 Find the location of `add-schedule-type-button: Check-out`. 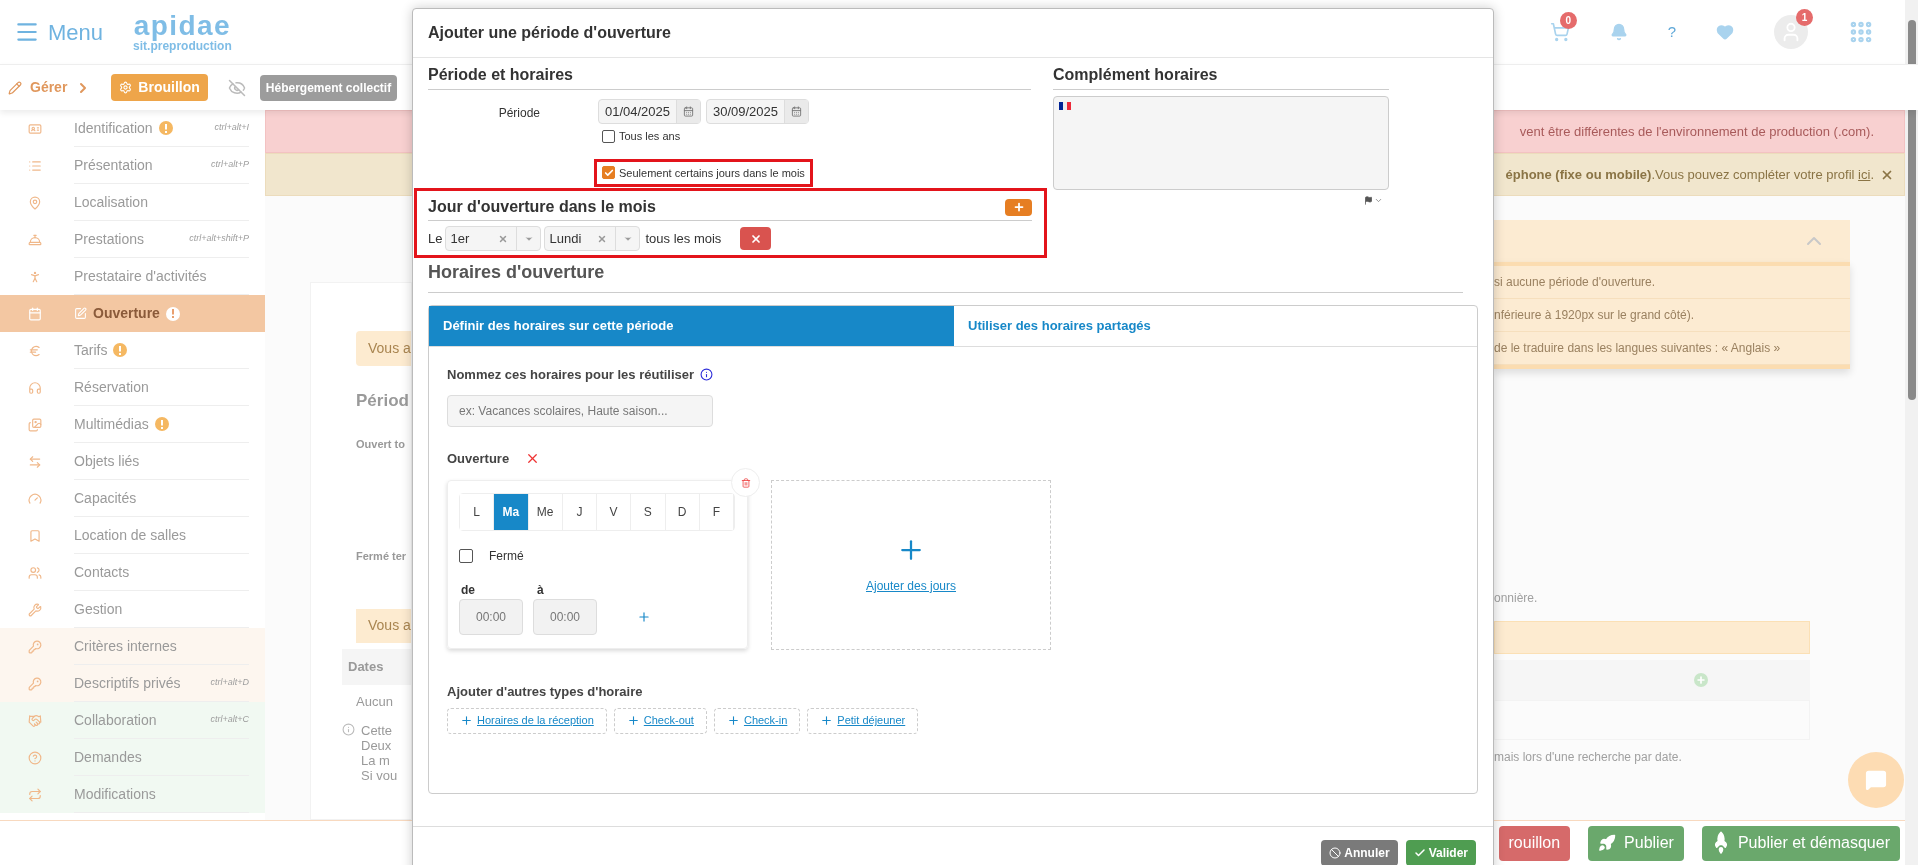

add-schedule-type-button: Check-out is located at coordinates (660, 720).